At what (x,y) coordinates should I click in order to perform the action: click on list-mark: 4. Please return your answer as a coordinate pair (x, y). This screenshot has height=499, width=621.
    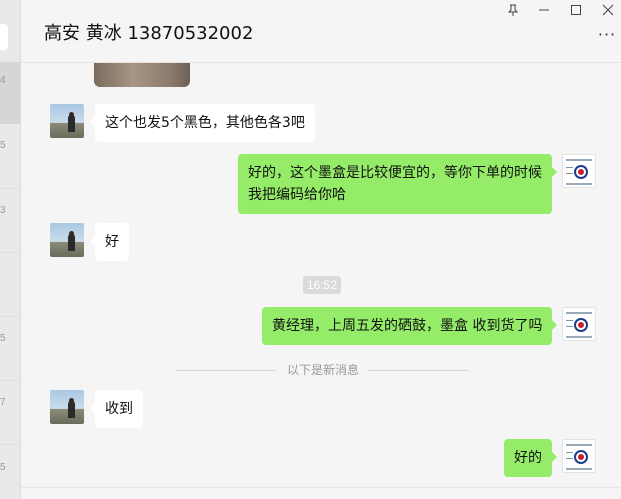
    Looking at the image, I should click on (3, 80).